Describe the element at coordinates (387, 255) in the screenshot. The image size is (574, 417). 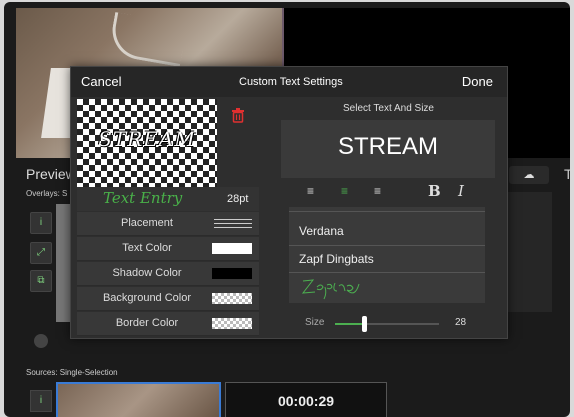
I see `font-list: Verdana Zapf Dingbats` at that location.